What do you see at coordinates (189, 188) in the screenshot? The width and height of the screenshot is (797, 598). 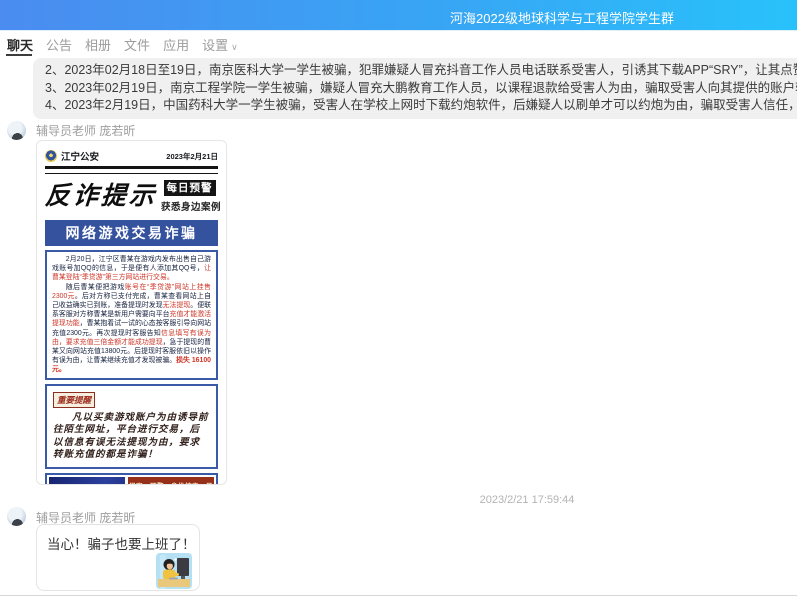 I see `poster-tag: 每日预警` at bounding box center [189, 188].